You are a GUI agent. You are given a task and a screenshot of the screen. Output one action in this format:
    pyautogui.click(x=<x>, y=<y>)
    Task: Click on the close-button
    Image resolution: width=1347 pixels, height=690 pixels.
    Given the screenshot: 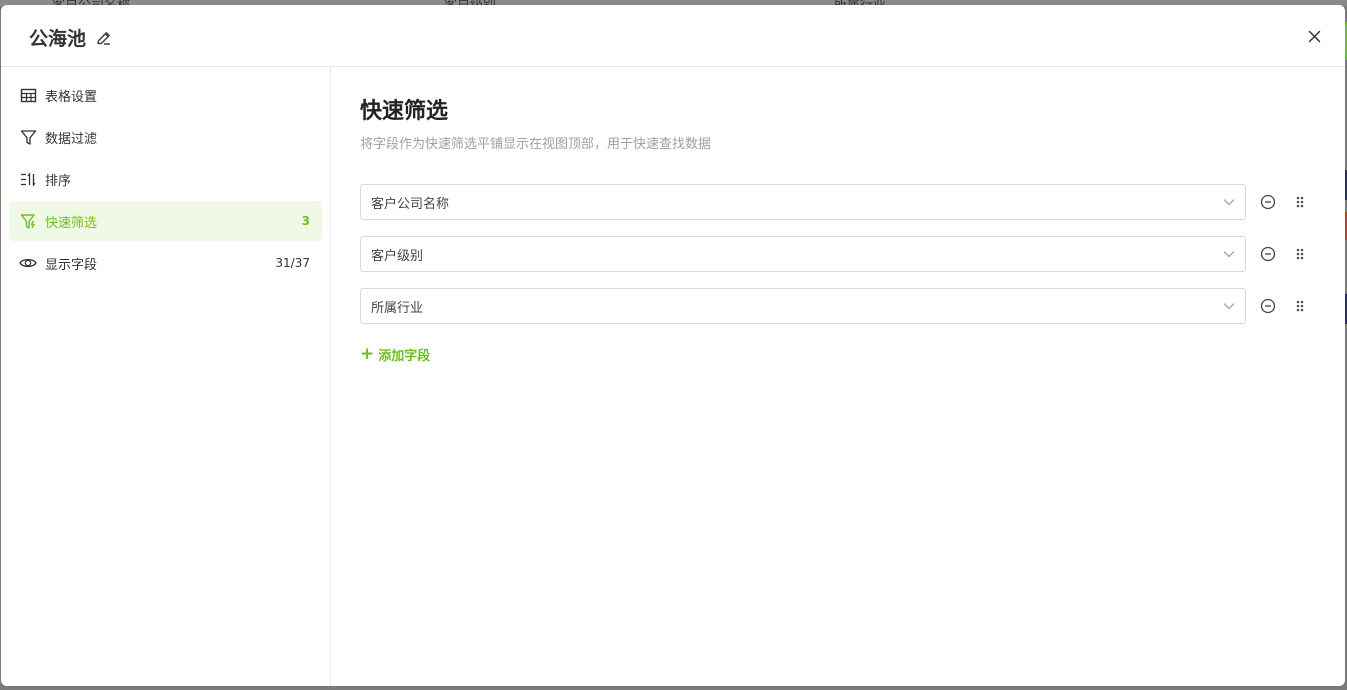 What is the action you would take?
    pyautogui.click(x=1314, y=36)
    